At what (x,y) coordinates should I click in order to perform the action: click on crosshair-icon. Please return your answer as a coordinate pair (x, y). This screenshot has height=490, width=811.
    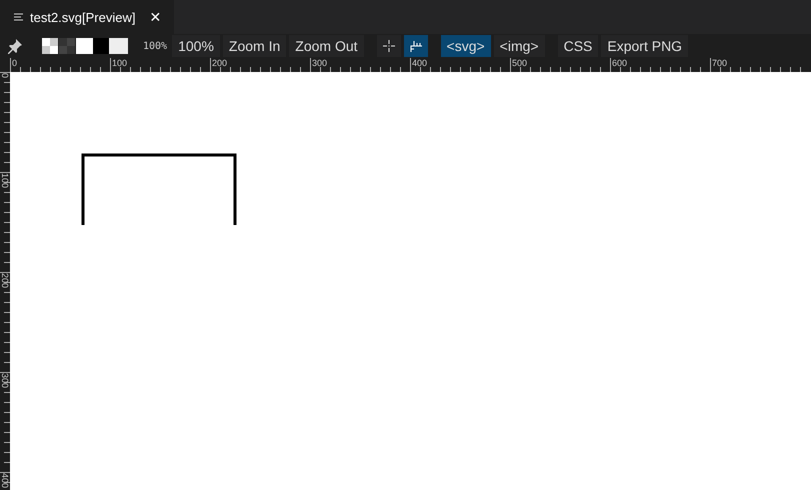
    Looking at the image, I should click on (388, 46).